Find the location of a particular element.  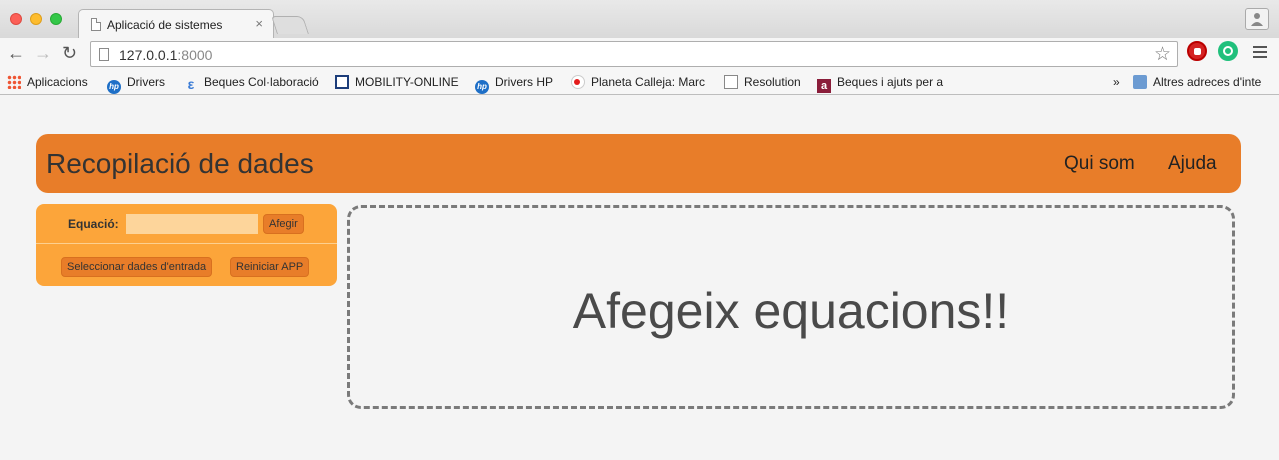

nav-link-ajuda: Ajuda is located at coordinates (1192, 164).